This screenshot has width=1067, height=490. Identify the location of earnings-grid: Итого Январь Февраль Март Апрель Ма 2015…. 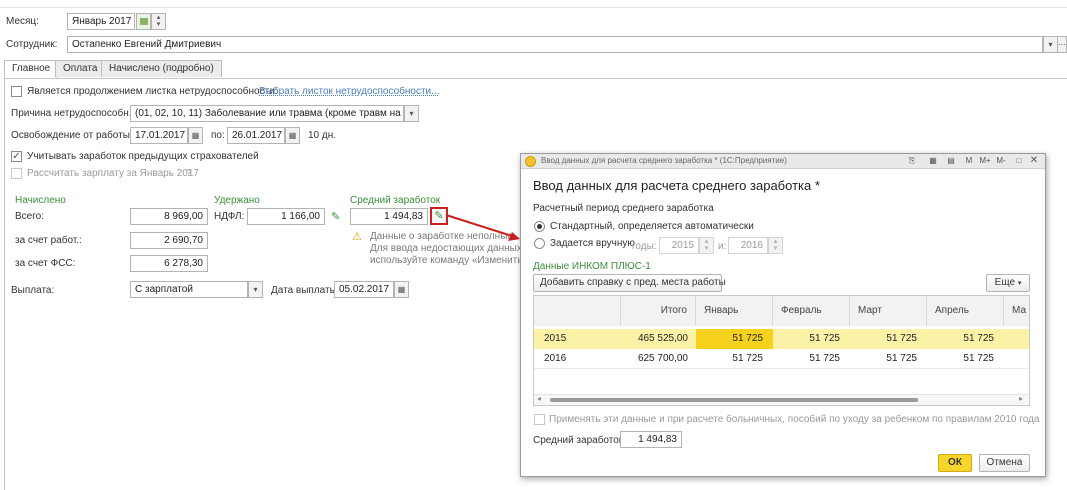
(781, 350).